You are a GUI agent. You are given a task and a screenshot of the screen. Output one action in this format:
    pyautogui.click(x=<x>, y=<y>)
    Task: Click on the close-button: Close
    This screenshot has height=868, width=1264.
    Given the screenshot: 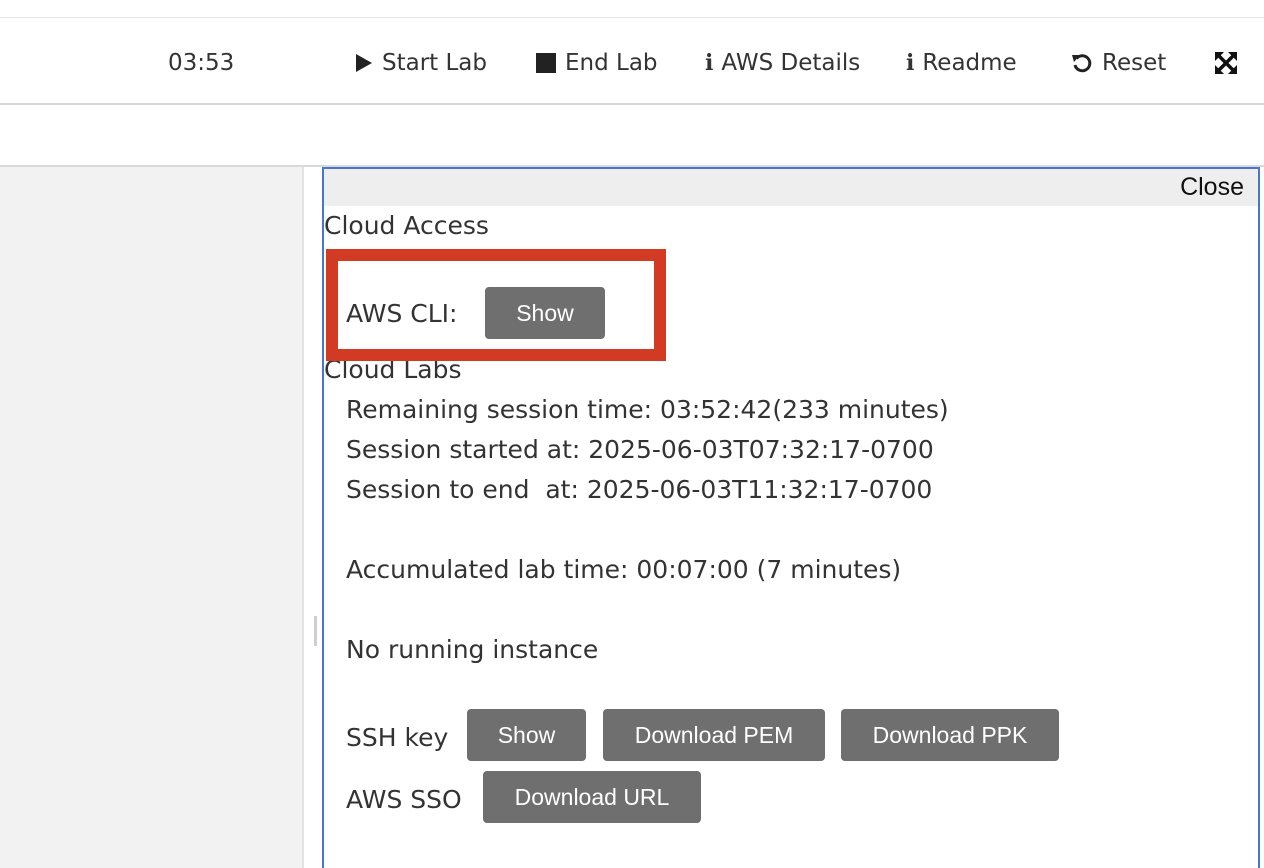 What is the action you would take?
    pyautogui.click(x=1212, y=187)
    